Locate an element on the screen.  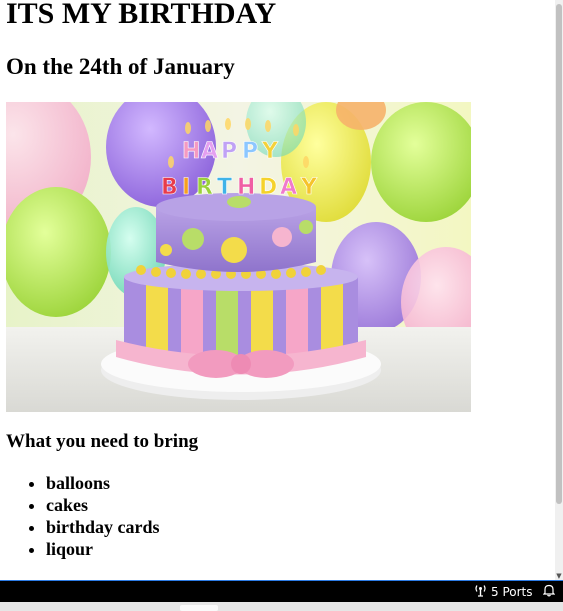
ports-status-item: 5 Ports is located at coordinates (503, 592).